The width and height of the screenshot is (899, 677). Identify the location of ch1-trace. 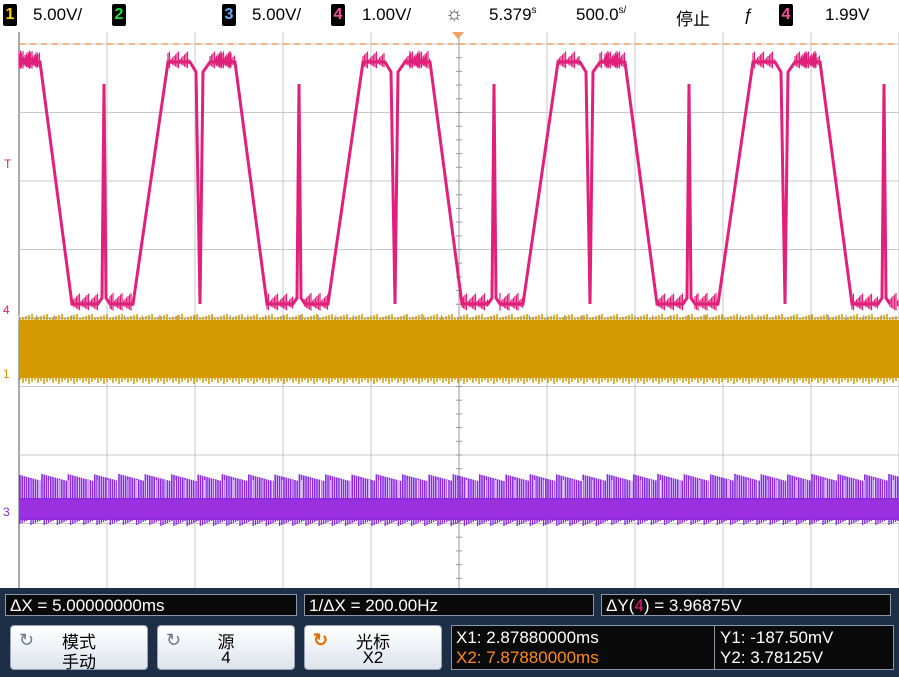
(459, 349).